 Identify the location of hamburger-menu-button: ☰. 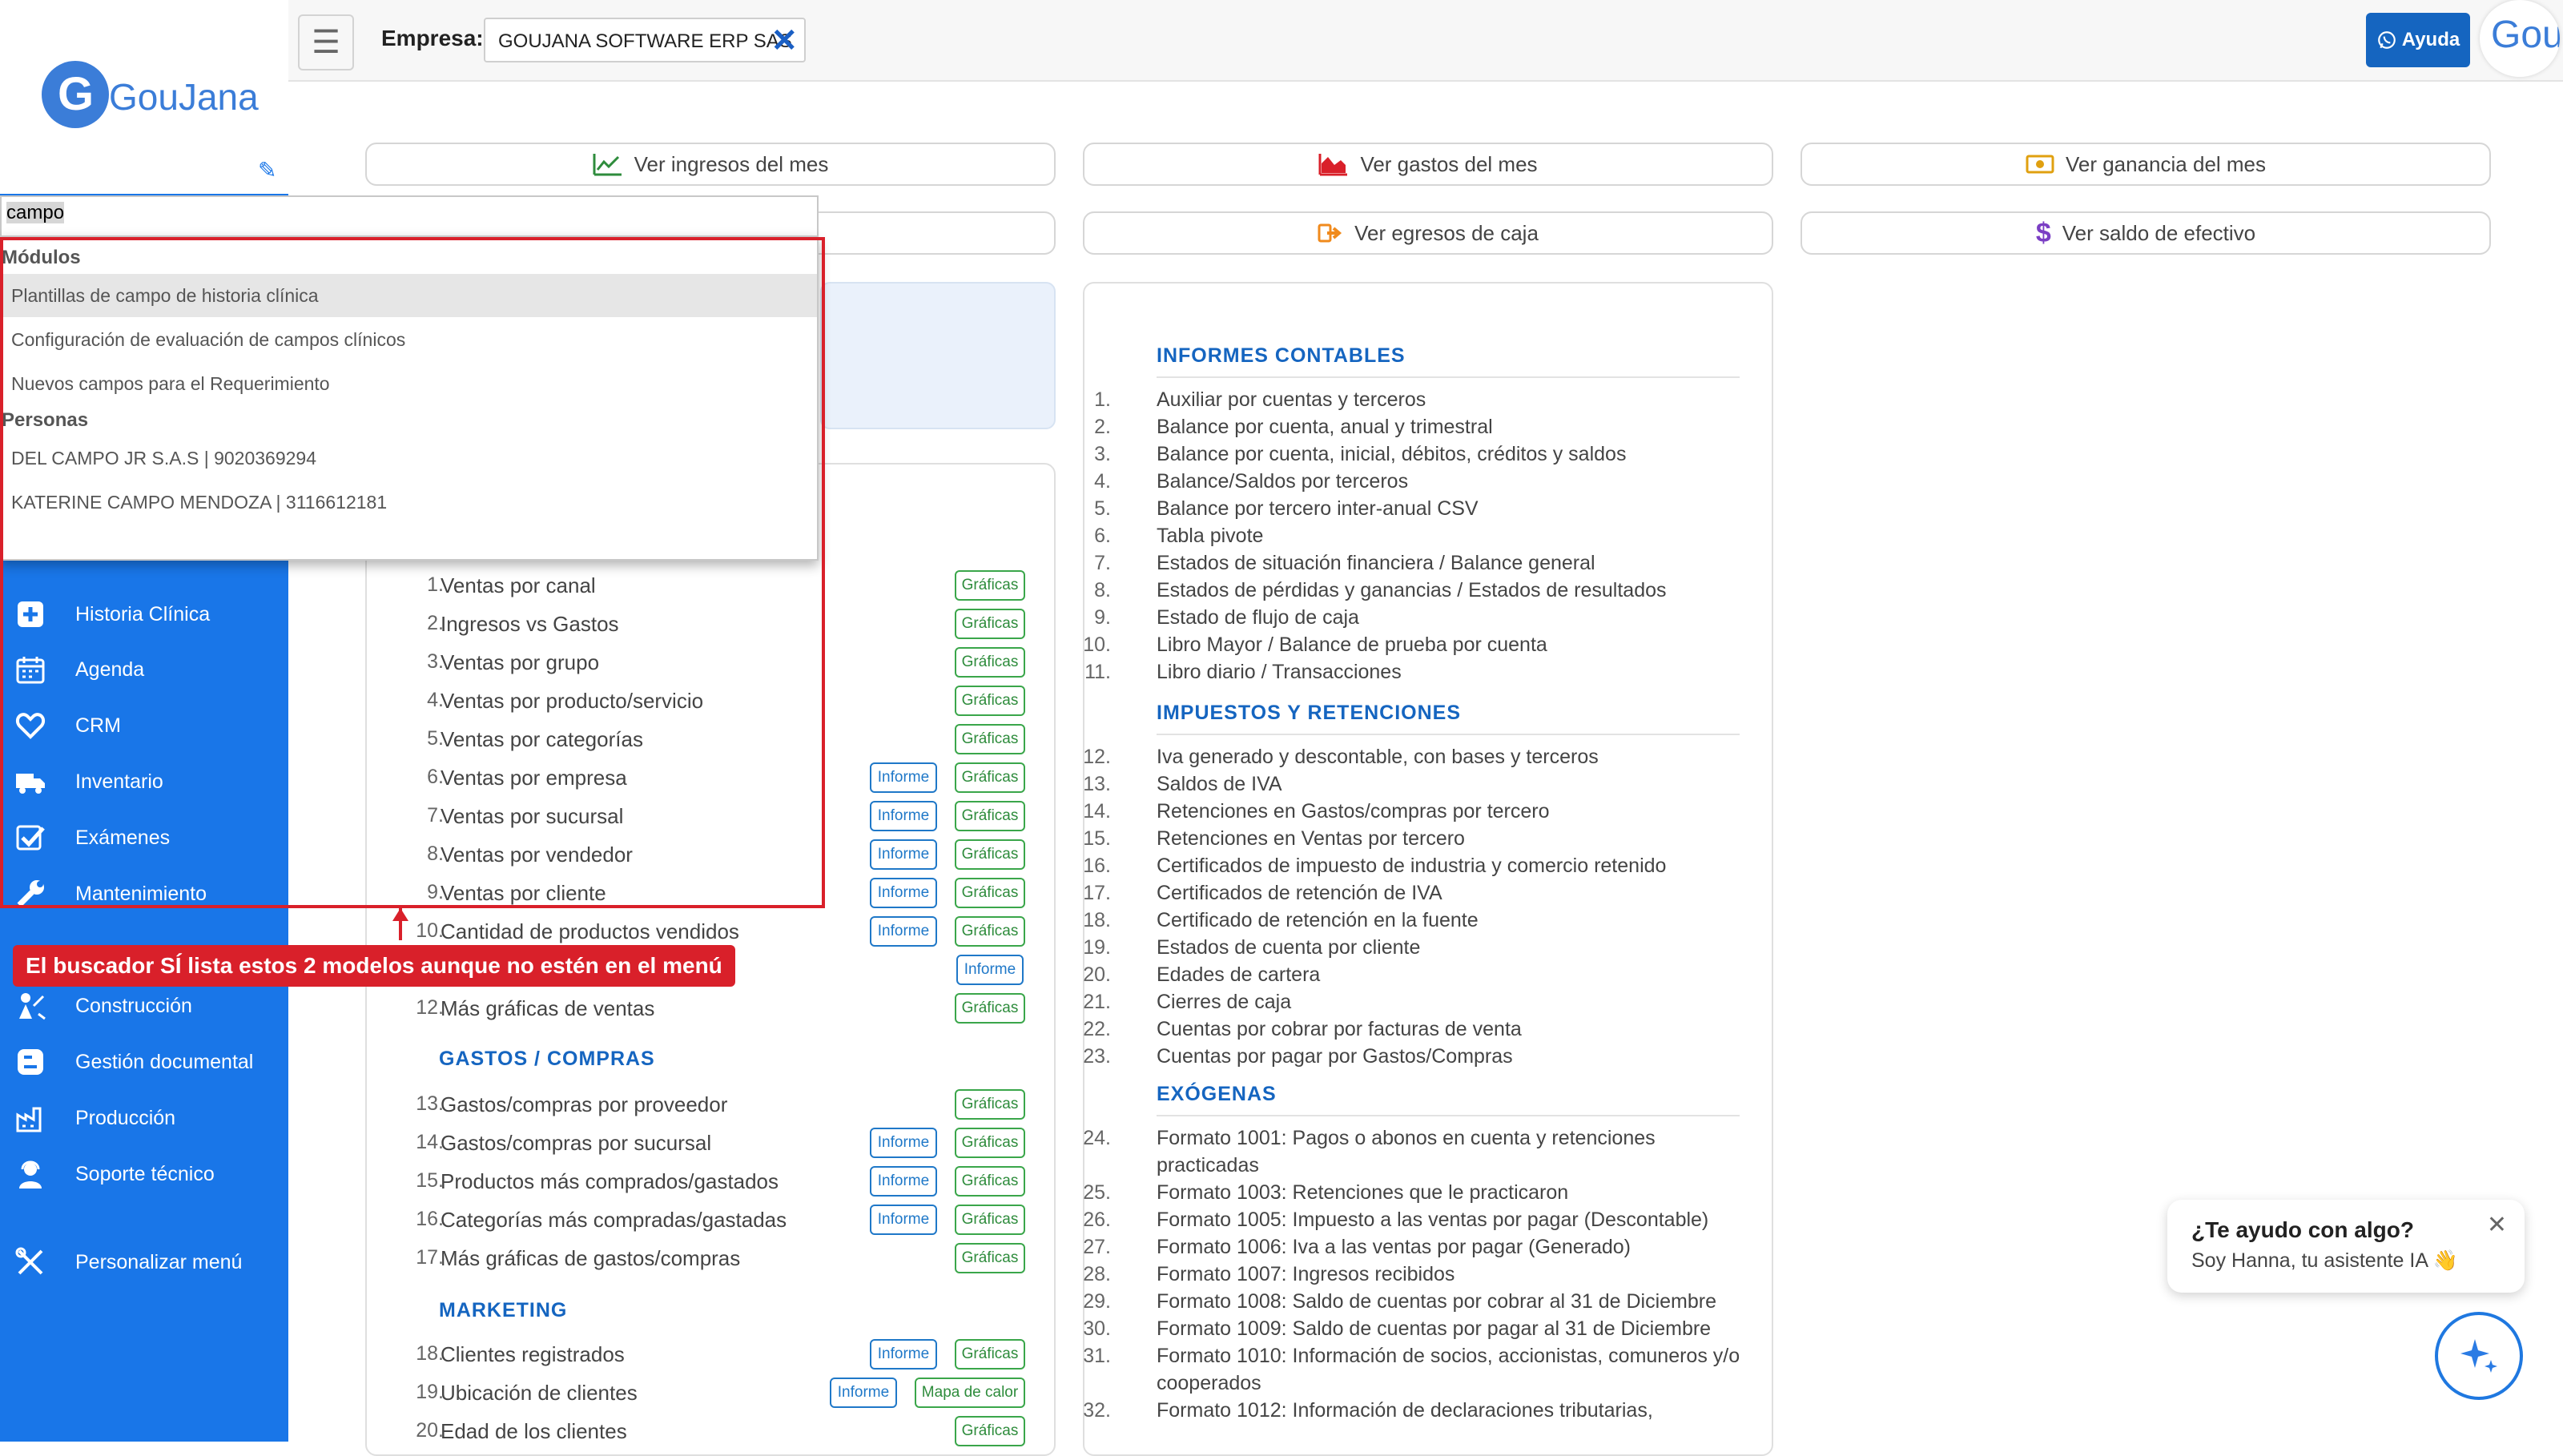
(326, 42).